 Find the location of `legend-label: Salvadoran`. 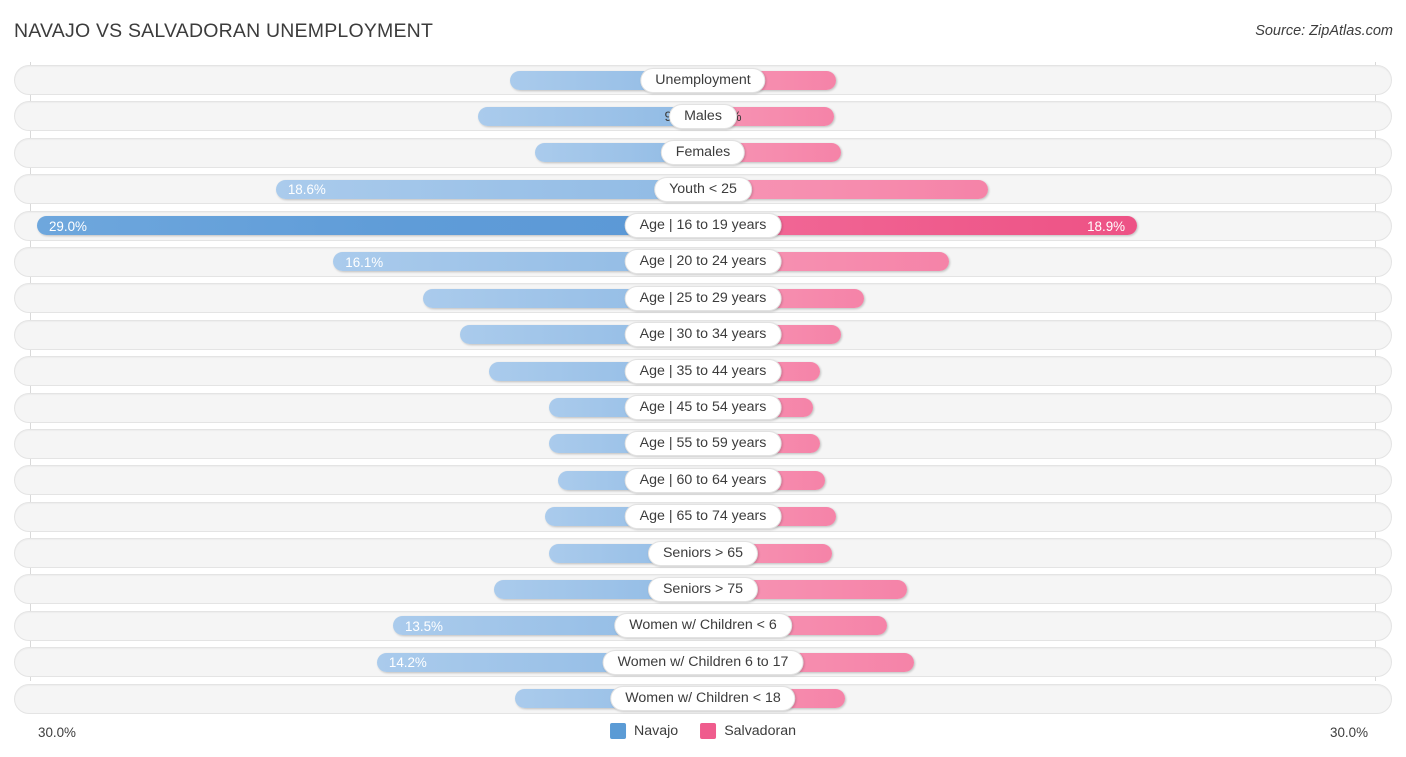

legend-label: Salvadoran is located at coordinates (760, 731).